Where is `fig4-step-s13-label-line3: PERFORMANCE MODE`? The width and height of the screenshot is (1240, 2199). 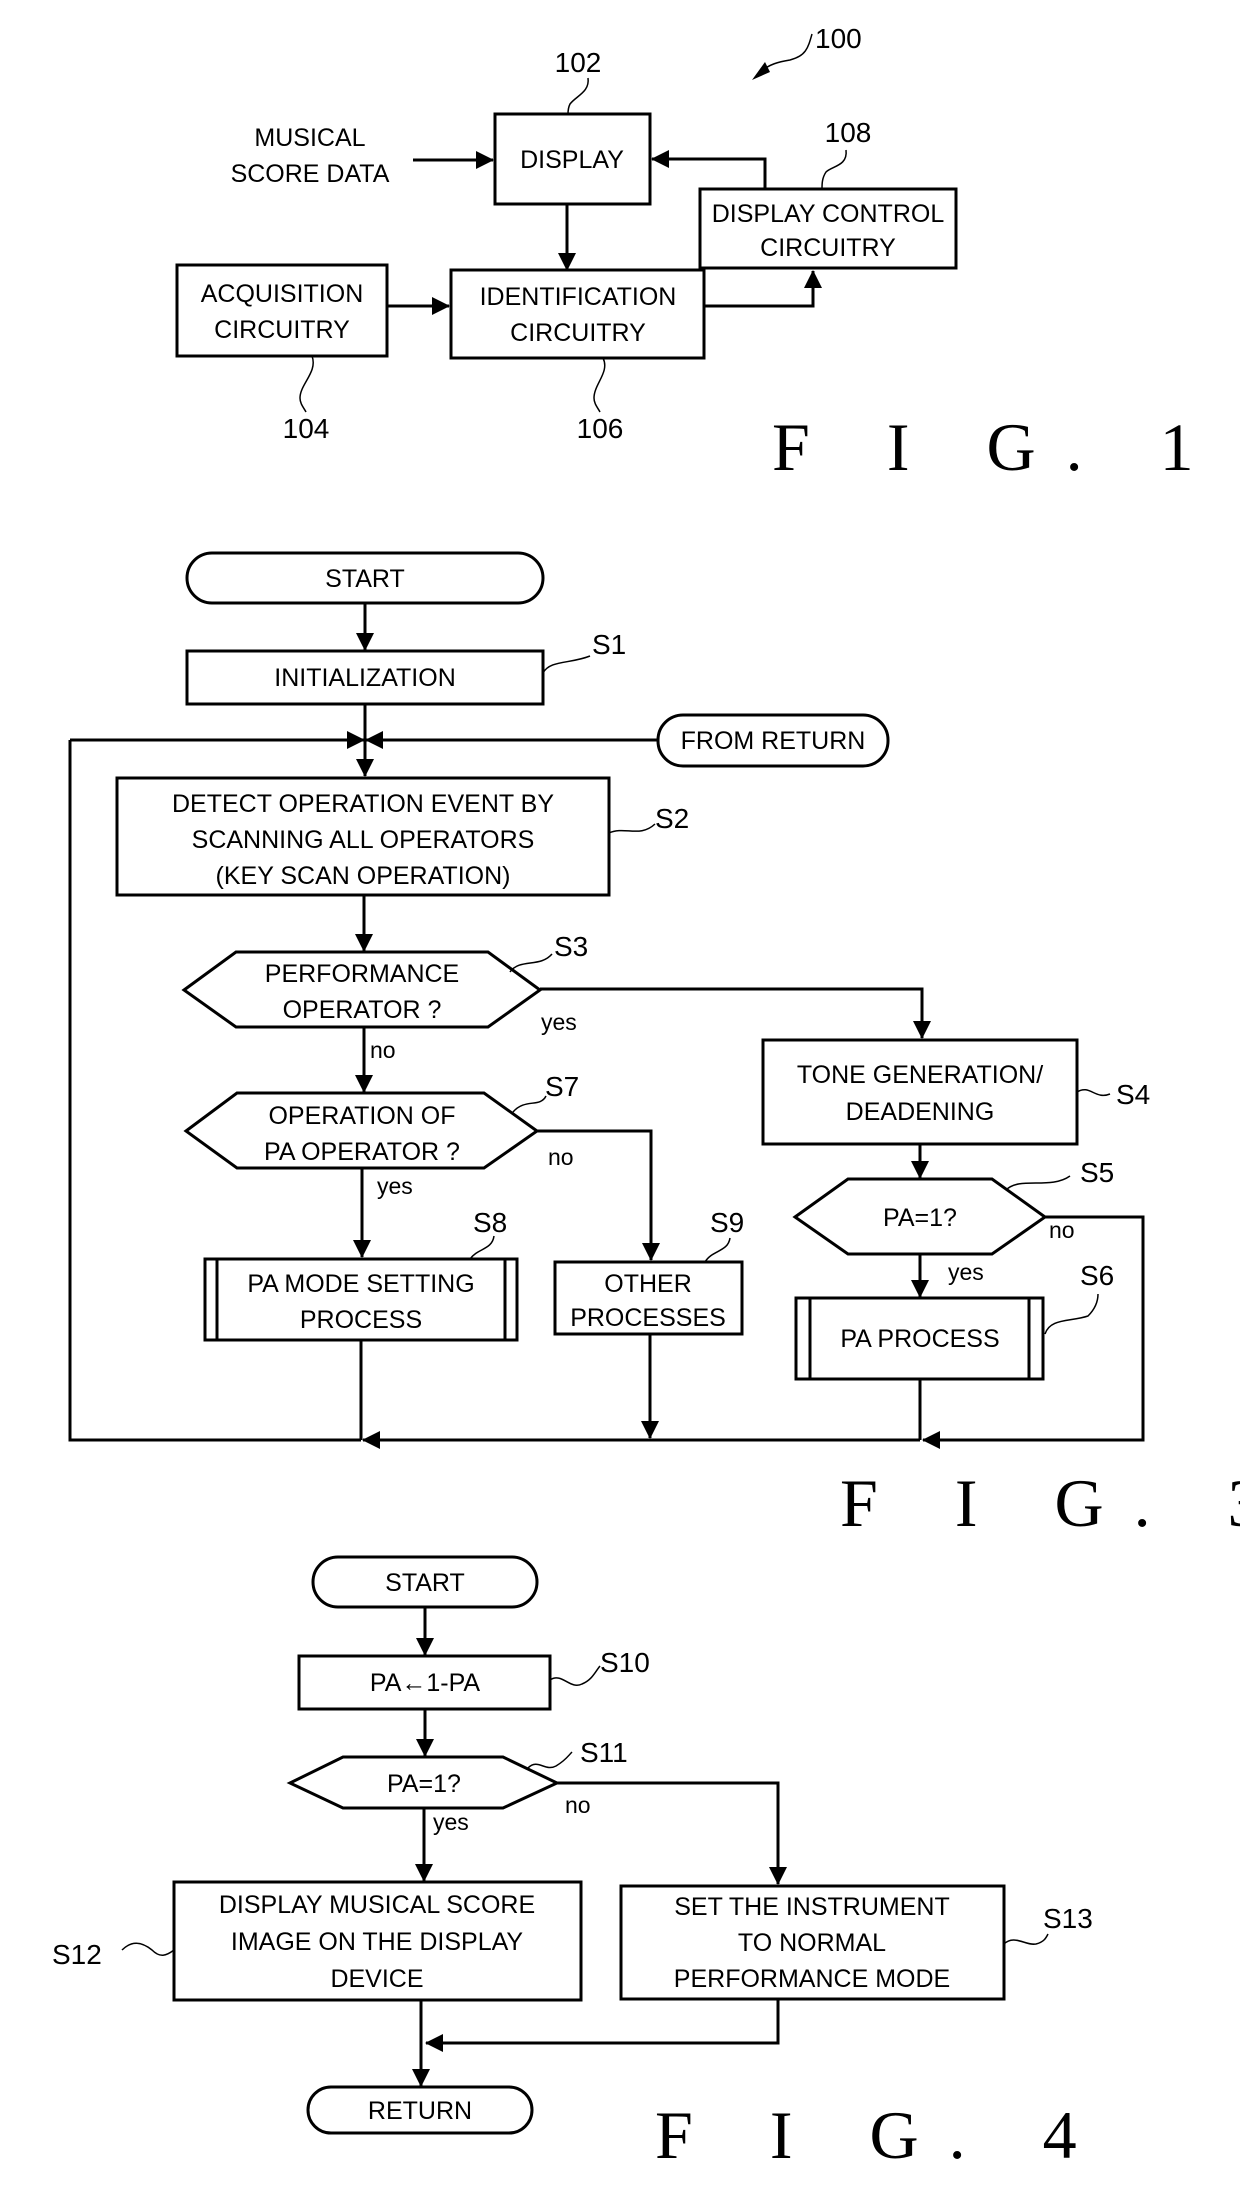 fig4-step-s13-label-line3: PERFORMANCE MODE is located at coordinates (812, 1979).